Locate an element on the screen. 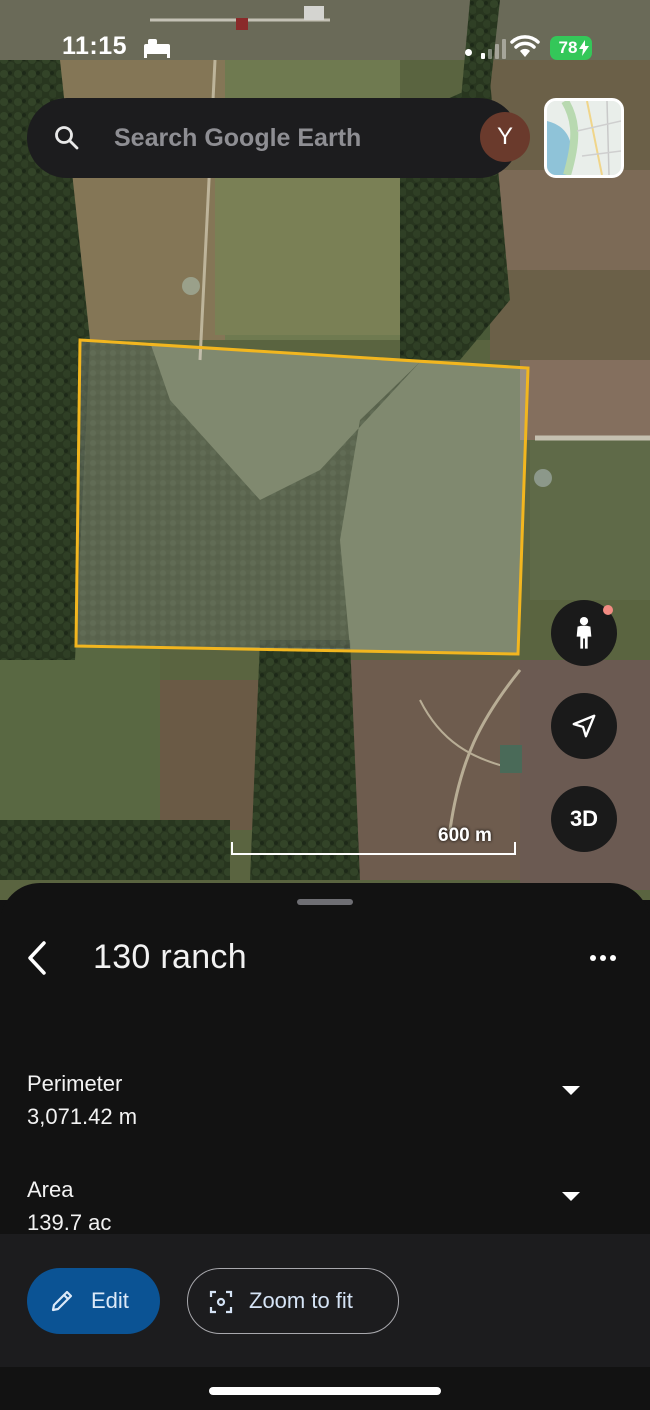 Image resolution: width=650 pixels, height=1410 pixels. search-icon is located at coordinates (67, 138).